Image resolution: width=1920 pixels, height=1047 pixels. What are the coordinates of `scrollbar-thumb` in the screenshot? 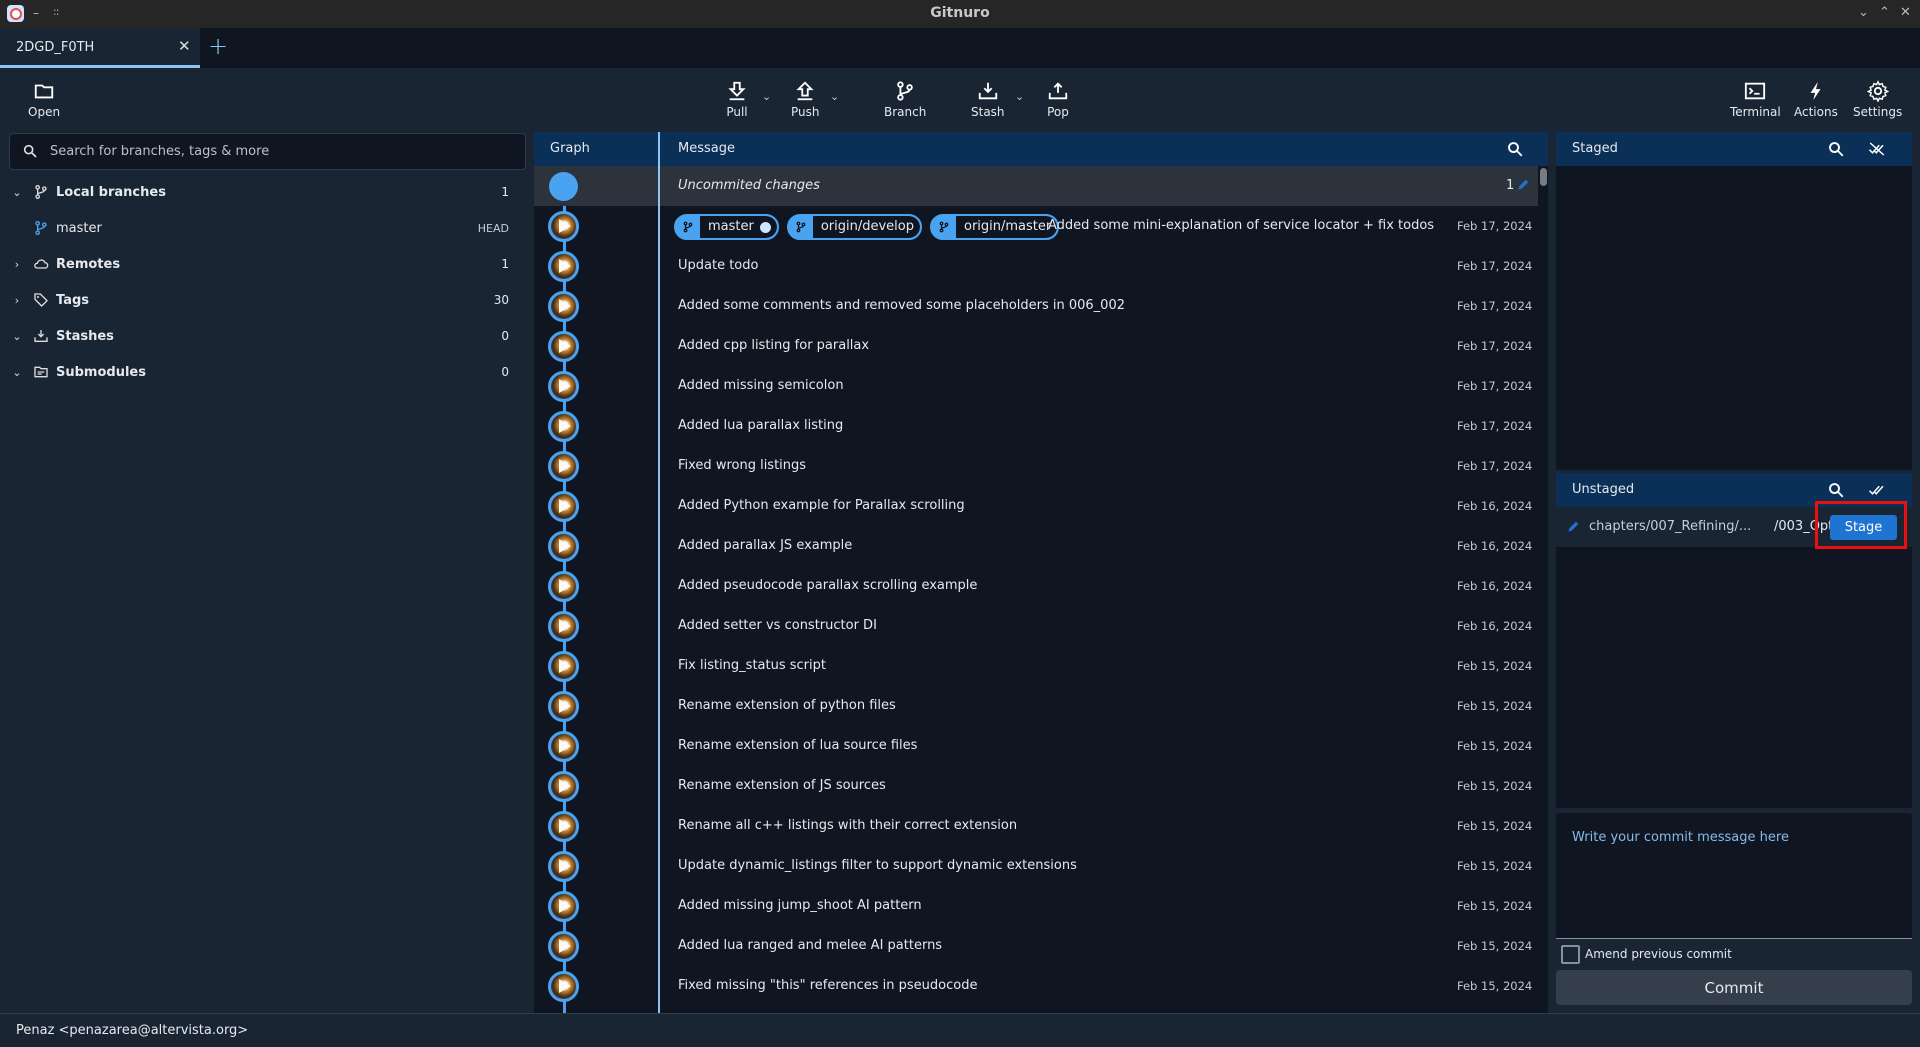 It's located at (1543, 177).